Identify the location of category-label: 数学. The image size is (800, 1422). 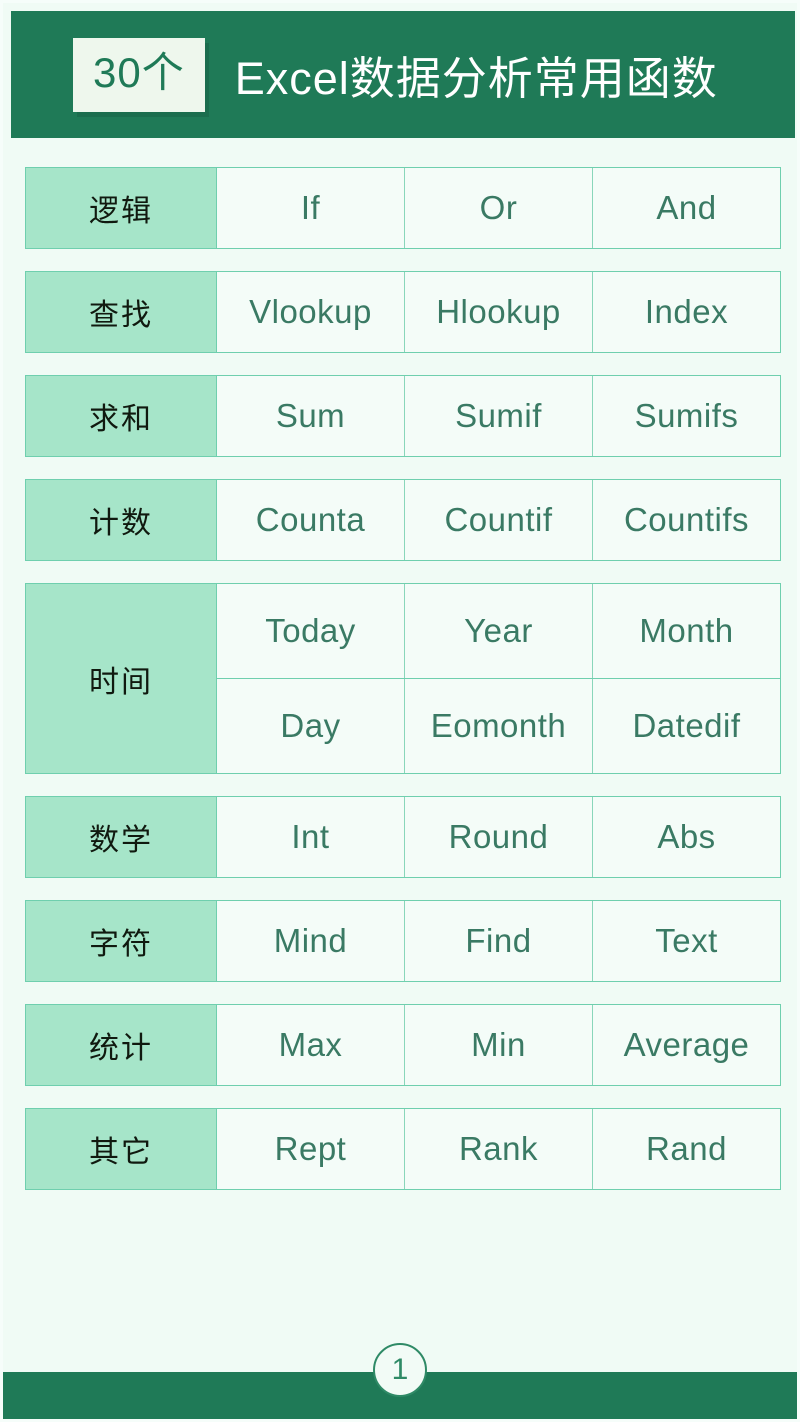
(121, 837).